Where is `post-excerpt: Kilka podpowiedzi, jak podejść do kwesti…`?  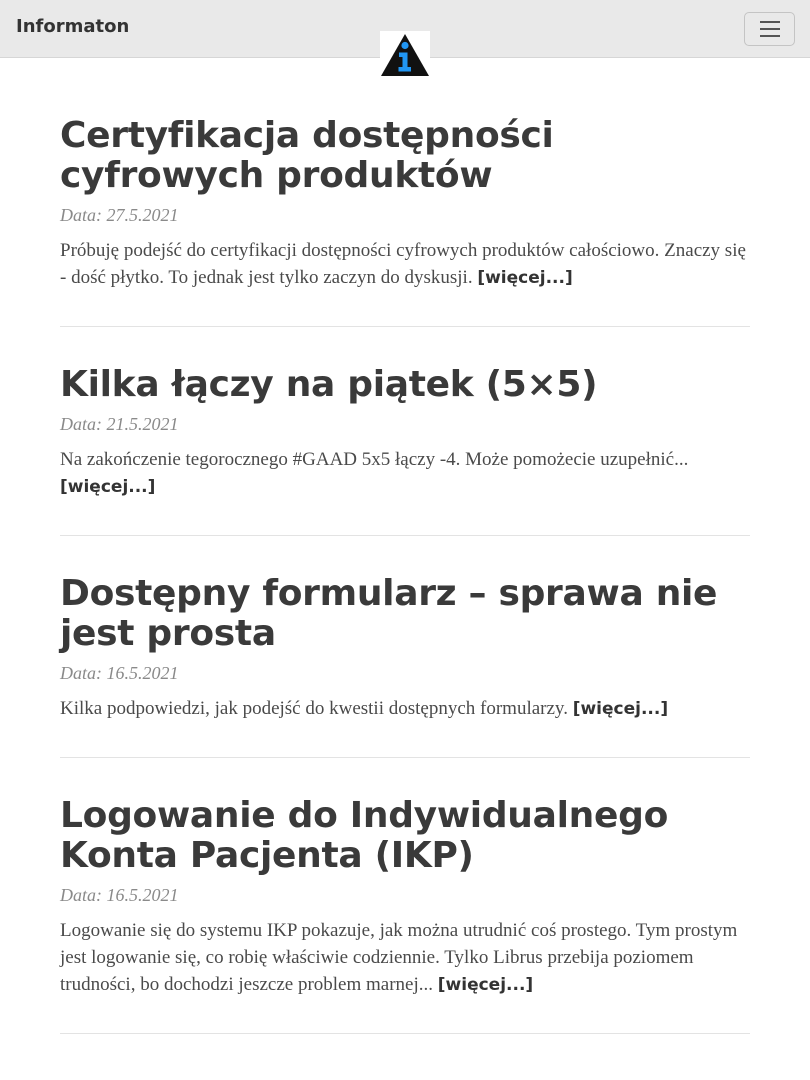
post-excerpt: Kilka podpowiedzi, jak podejść do kwesti… is located at coordinates (405, 709).